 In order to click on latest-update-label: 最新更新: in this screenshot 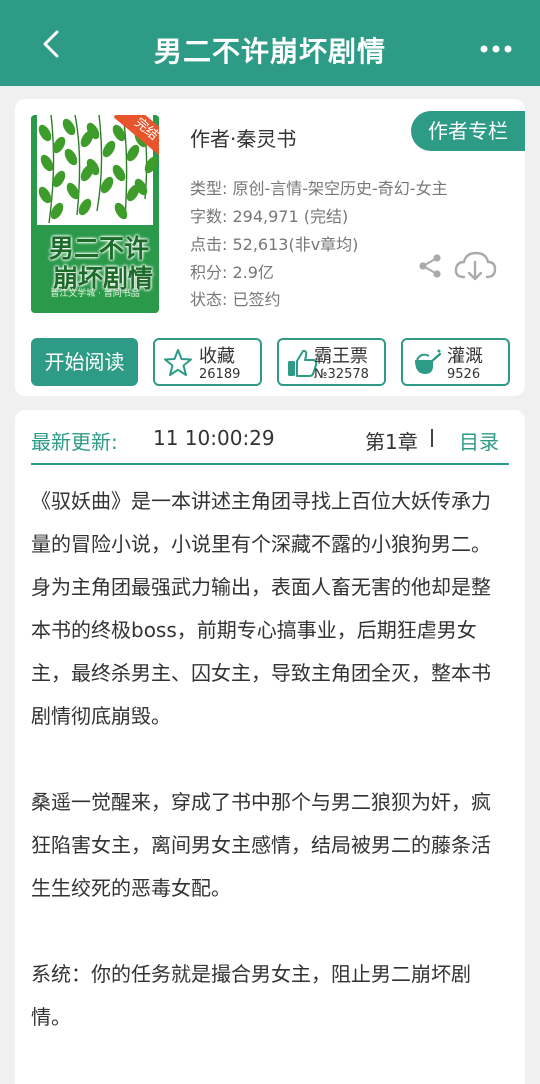, I will do `click(74, 442)`.